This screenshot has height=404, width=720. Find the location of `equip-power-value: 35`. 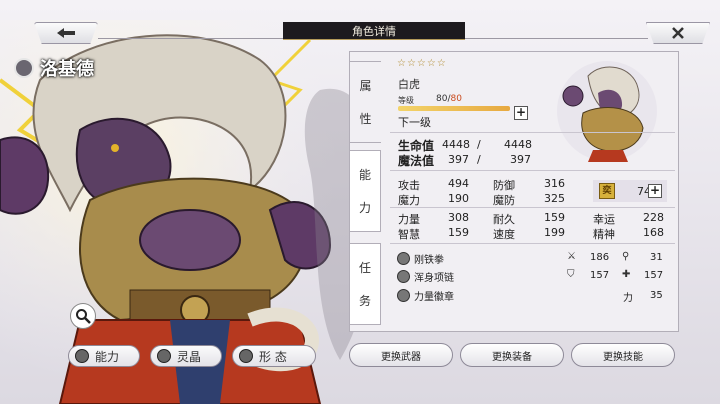

equip-power-value: 35 is located at coordinates (656, 295).